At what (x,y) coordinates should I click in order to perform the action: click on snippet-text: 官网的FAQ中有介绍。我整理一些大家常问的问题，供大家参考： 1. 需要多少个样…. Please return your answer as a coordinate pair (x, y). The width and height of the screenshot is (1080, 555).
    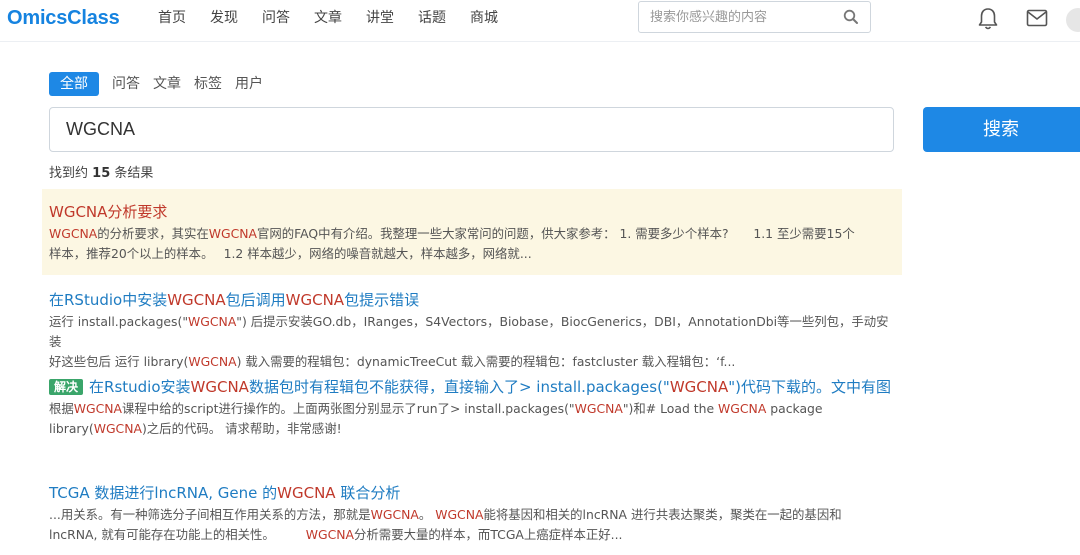
    Looking at the image, I should click on (556, 233).